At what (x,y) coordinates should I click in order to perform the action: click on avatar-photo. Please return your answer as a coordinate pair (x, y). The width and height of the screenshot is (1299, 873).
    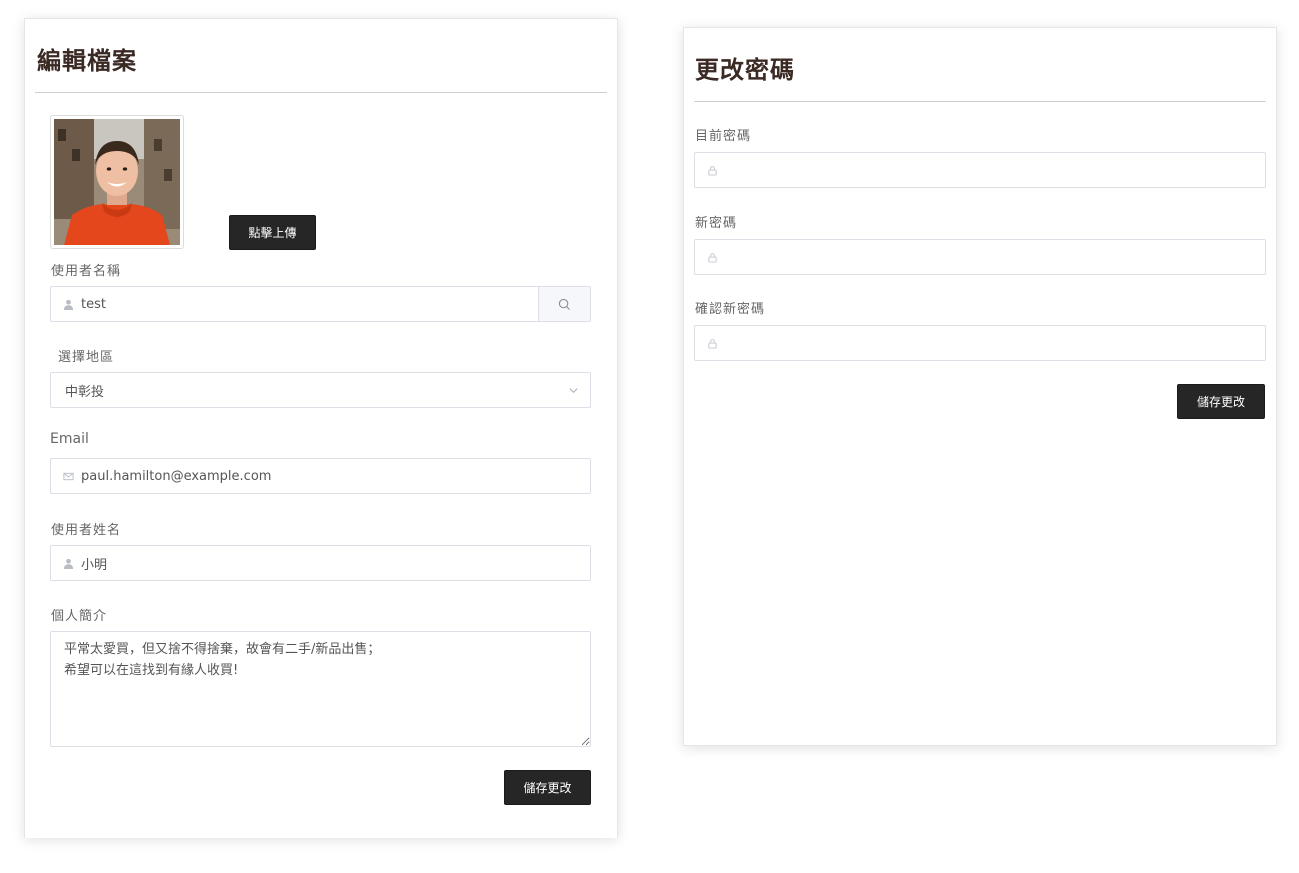
    Looking at the image, I should click on (117, 182).